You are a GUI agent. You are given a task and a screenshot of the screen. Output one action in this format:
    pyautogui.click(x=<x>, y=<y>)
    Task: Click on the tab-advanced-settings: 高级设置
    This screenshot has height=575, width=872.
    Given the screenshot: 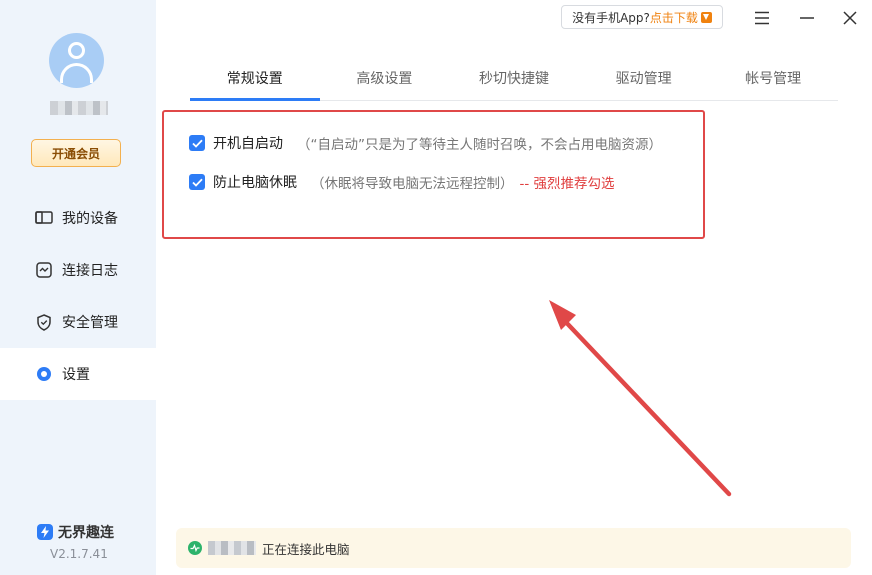 What is the action you would take?
    pyautogui.click(x=385, y=82)
    